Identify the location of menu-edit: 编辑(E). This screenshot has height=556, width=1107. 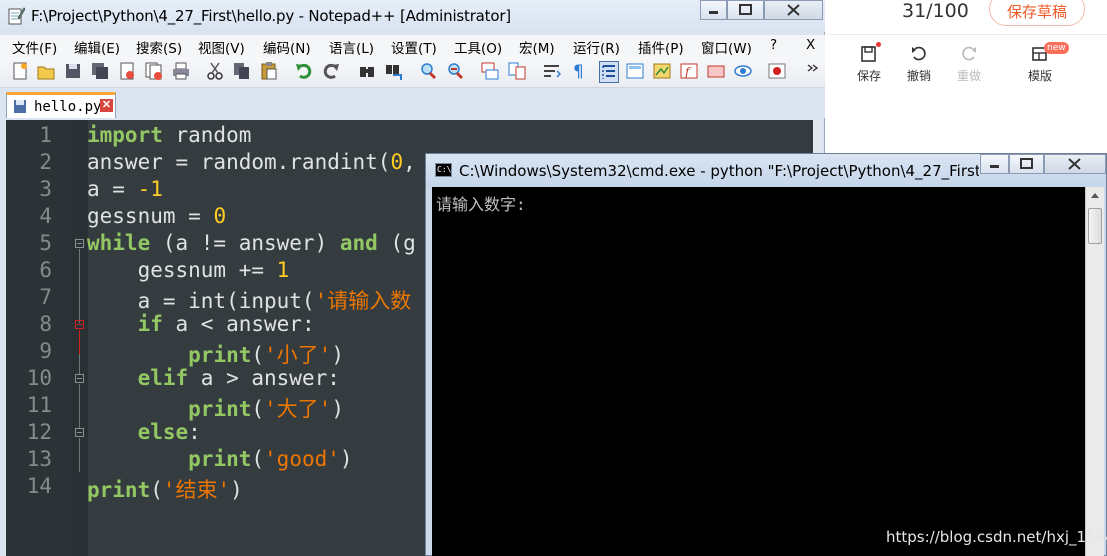
(97, 47).